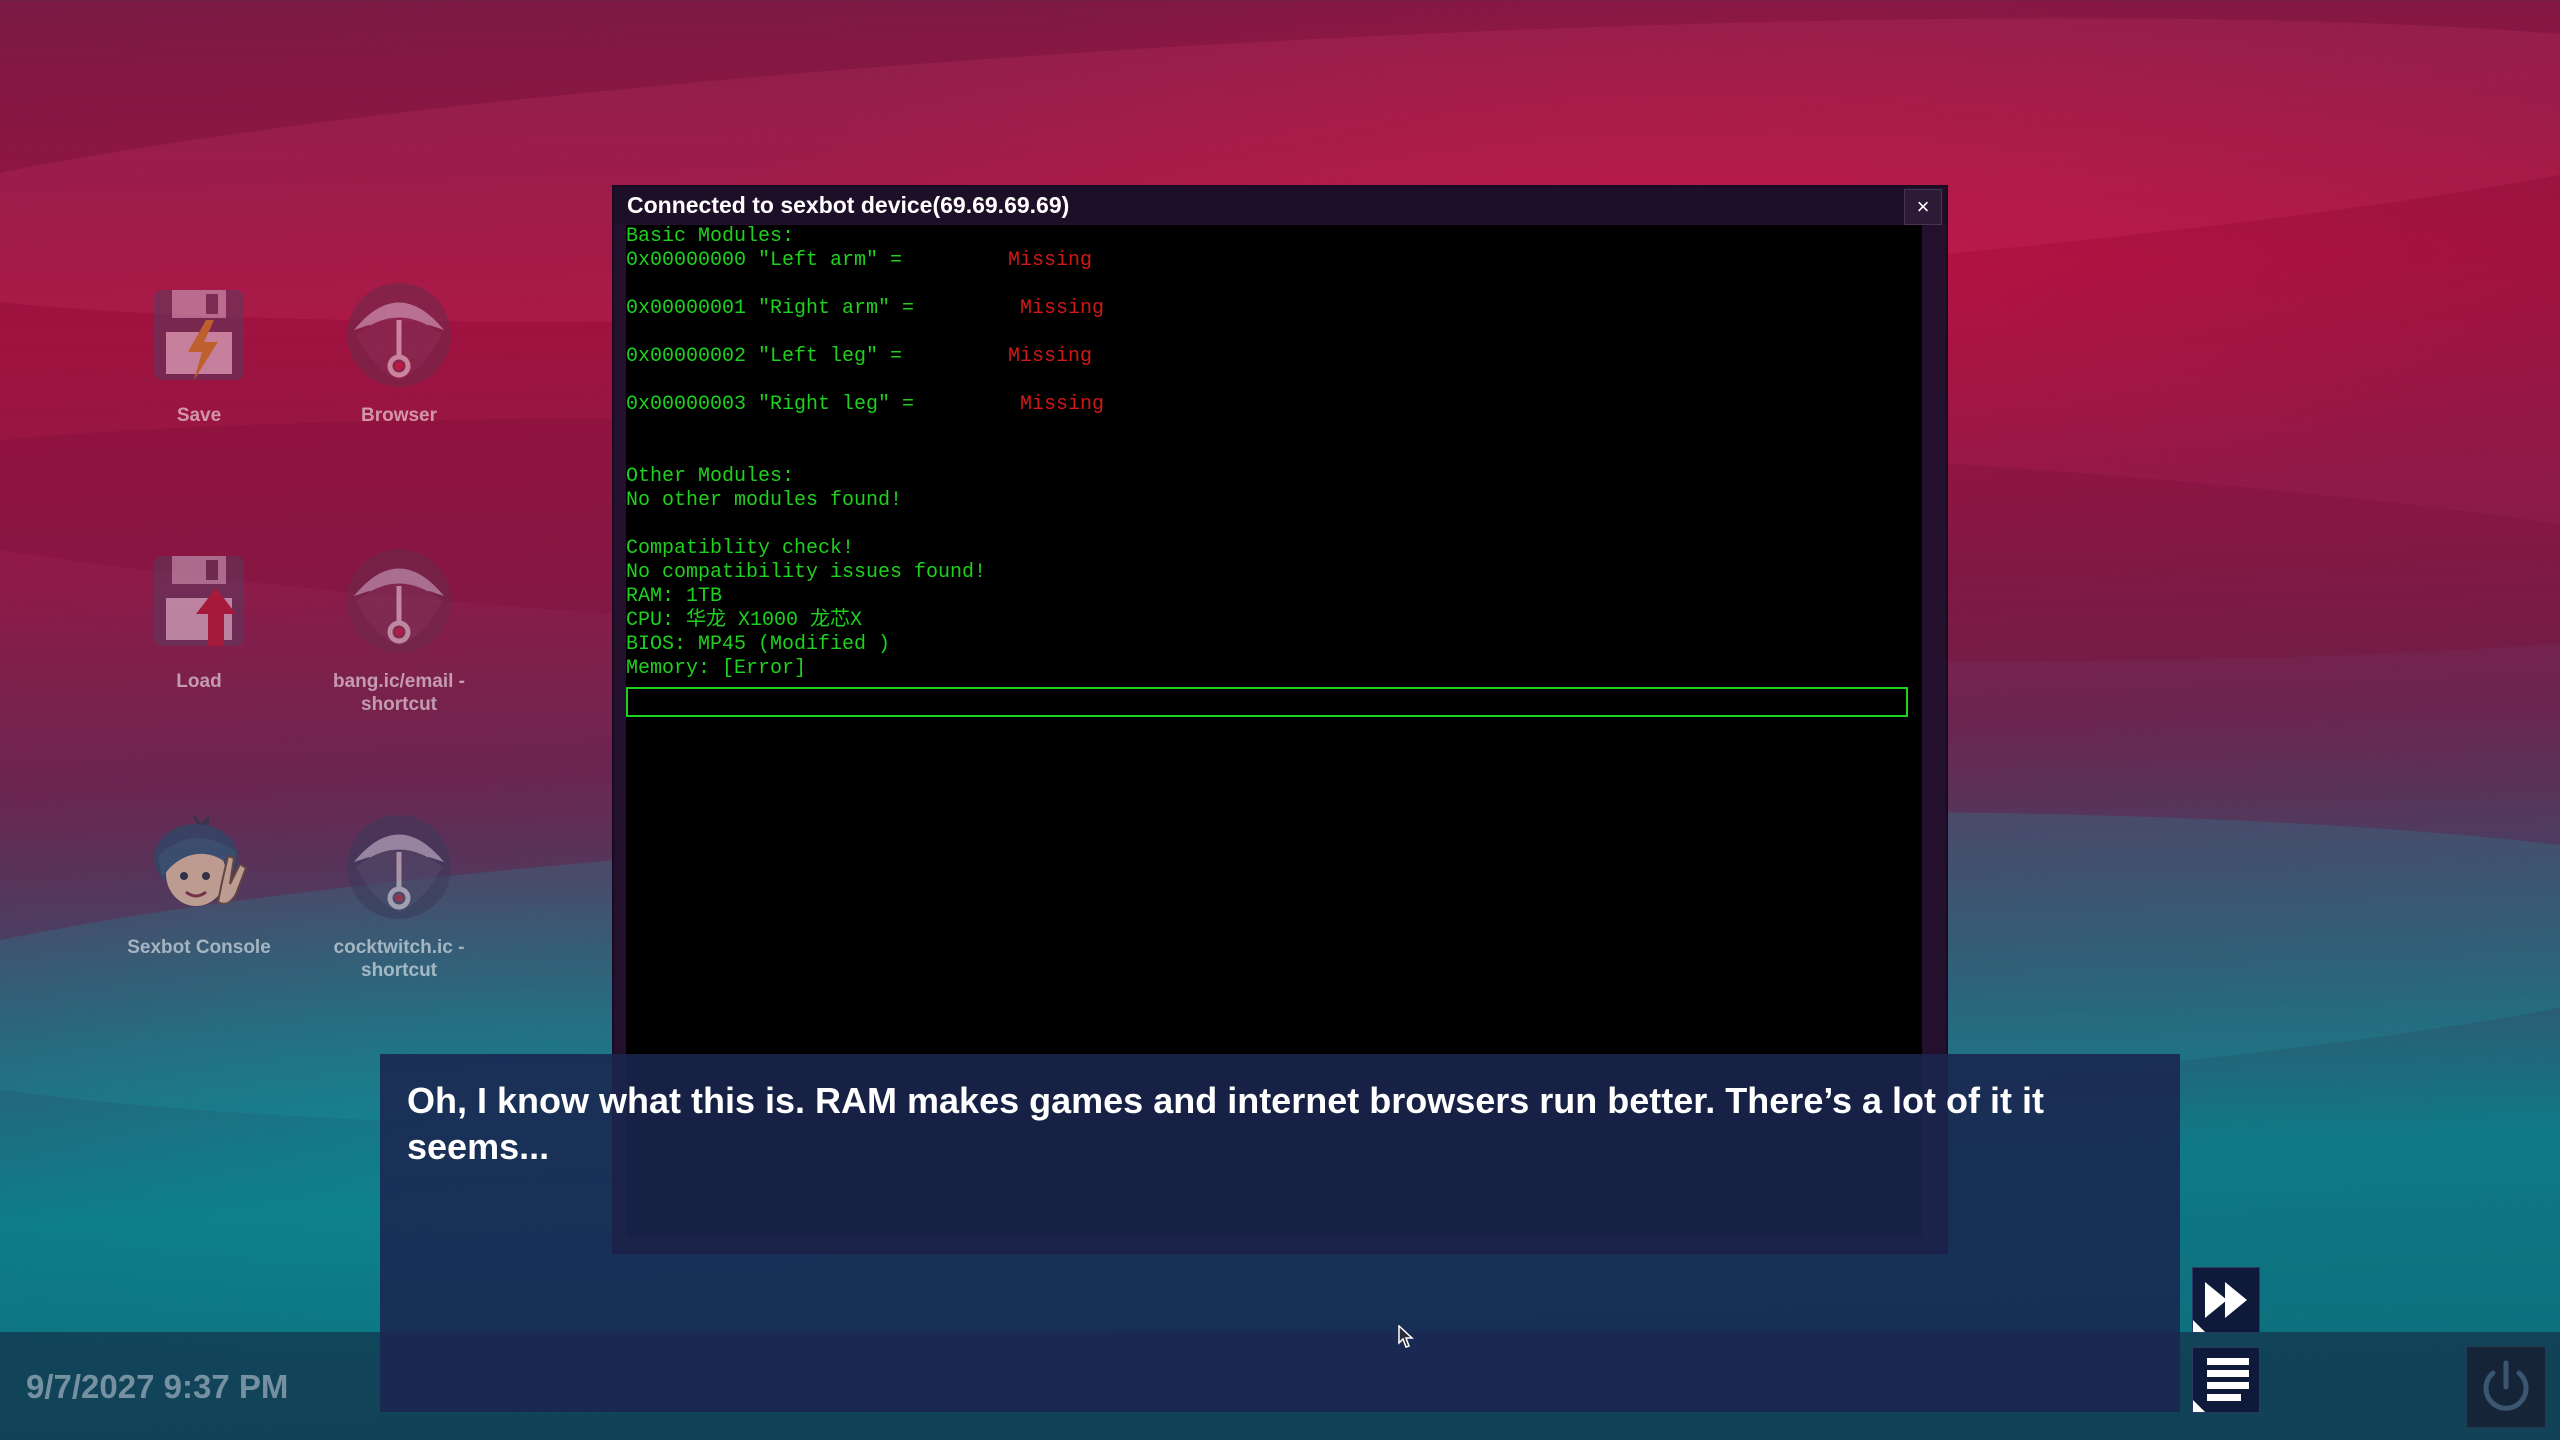  I want to click on terminal-line: BIOS: MP45 (Modified ), so click(758, 644).